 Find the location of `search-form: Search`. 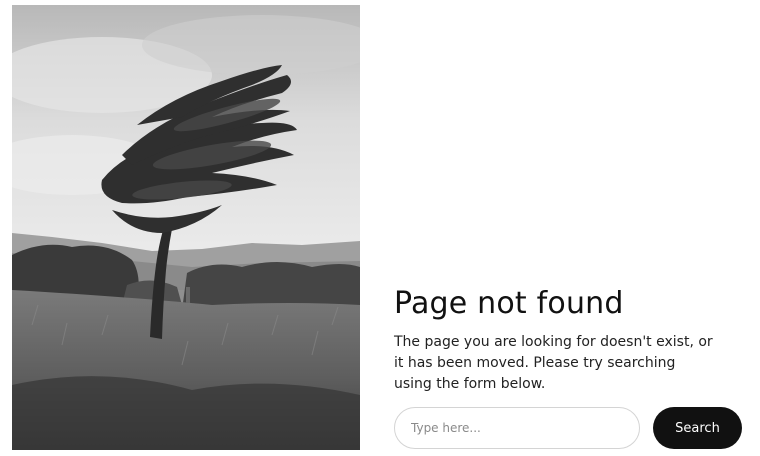

search-form: Search is located at coordinates (569, 429).